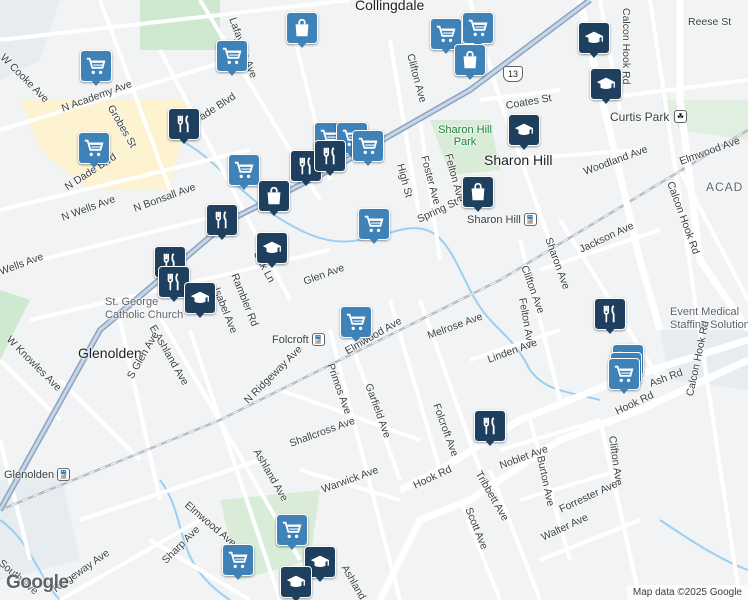  Describe the element at coordinates (290, 339) in the screenshot. I see `station-label: Folcroft` at that location.